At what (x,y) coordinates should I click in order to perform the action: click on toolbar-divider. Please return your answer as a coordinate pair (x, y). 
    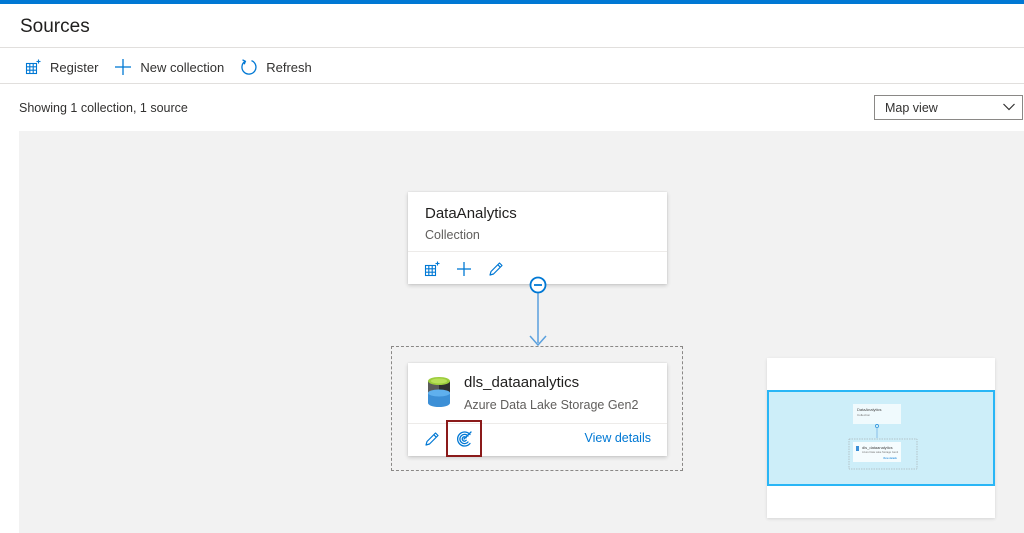
    Looking at the image, I should click on (512, 83).